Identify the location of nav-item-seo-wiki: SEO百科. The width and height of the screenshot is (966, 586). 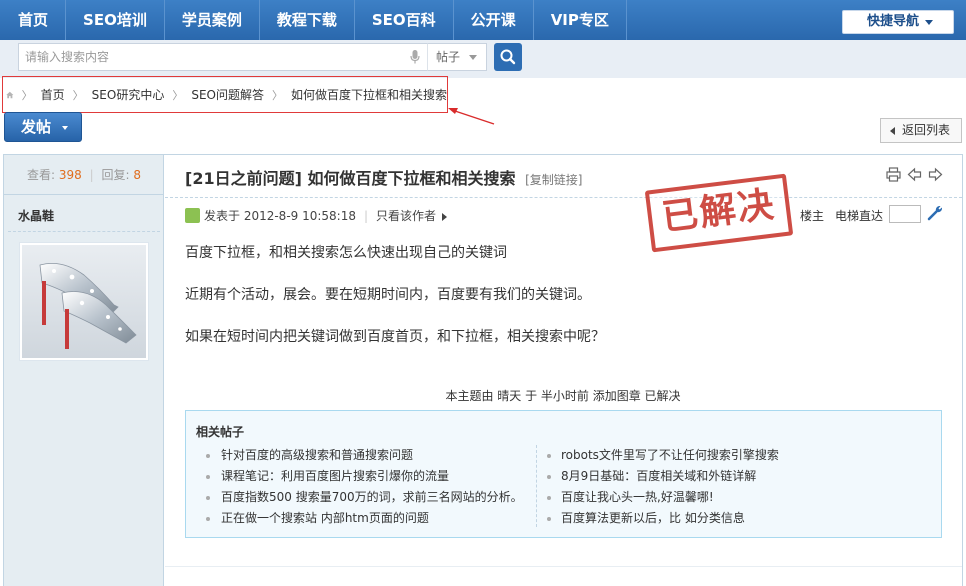
(404, 20).